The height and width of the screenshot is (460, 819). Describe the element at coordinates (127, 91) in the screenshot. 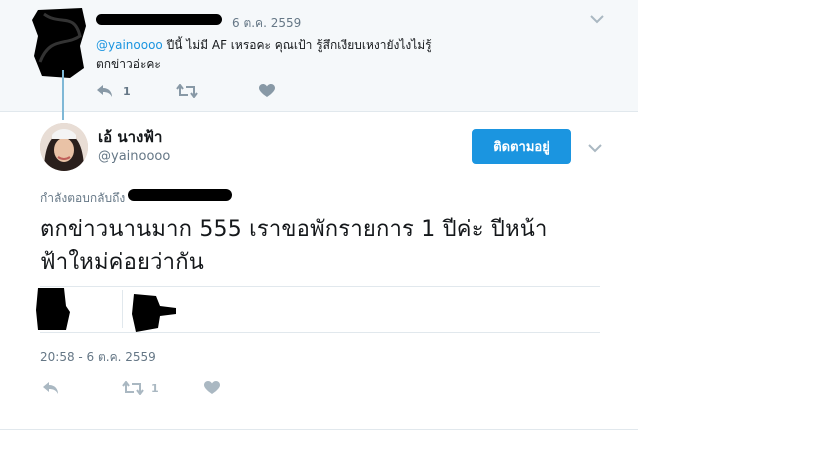

I see `reply-count: 1` at that location.